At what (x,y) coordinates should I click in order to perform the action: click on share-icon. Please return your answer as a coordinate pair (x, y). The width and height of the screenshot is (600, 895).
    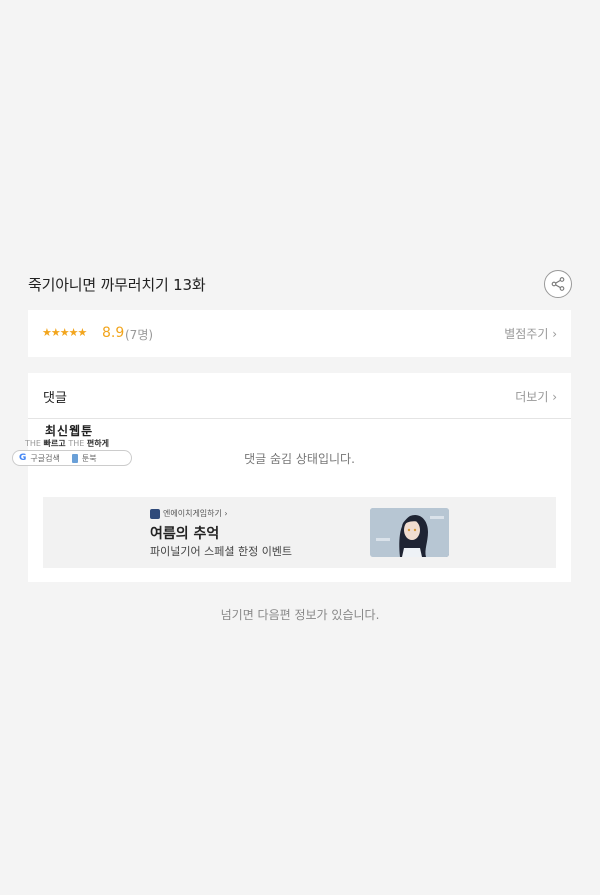
    Looking at the image, I should click on (558, 284).